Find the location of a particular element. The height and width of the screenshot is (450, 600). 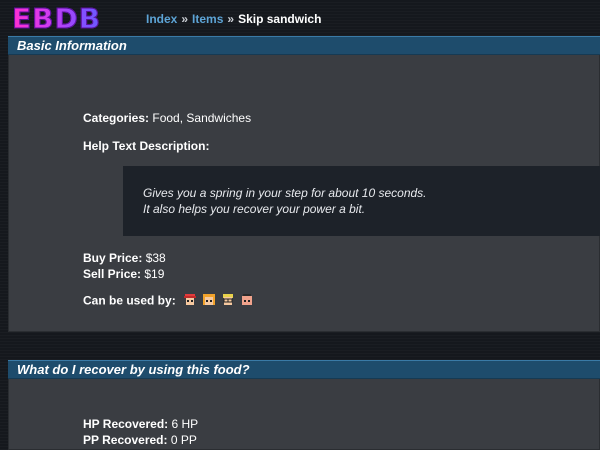

categories-value: Food, Sandwiches is located at coordinates (202, 118).